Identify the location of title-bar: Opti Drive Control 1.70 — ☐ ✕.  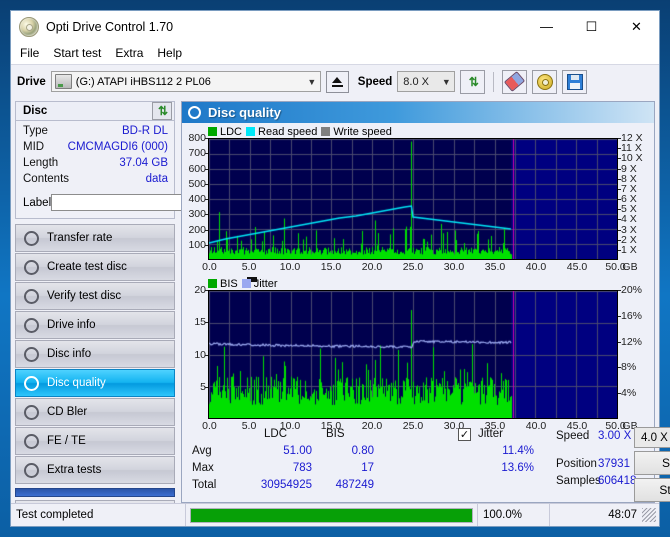
(335, 26).